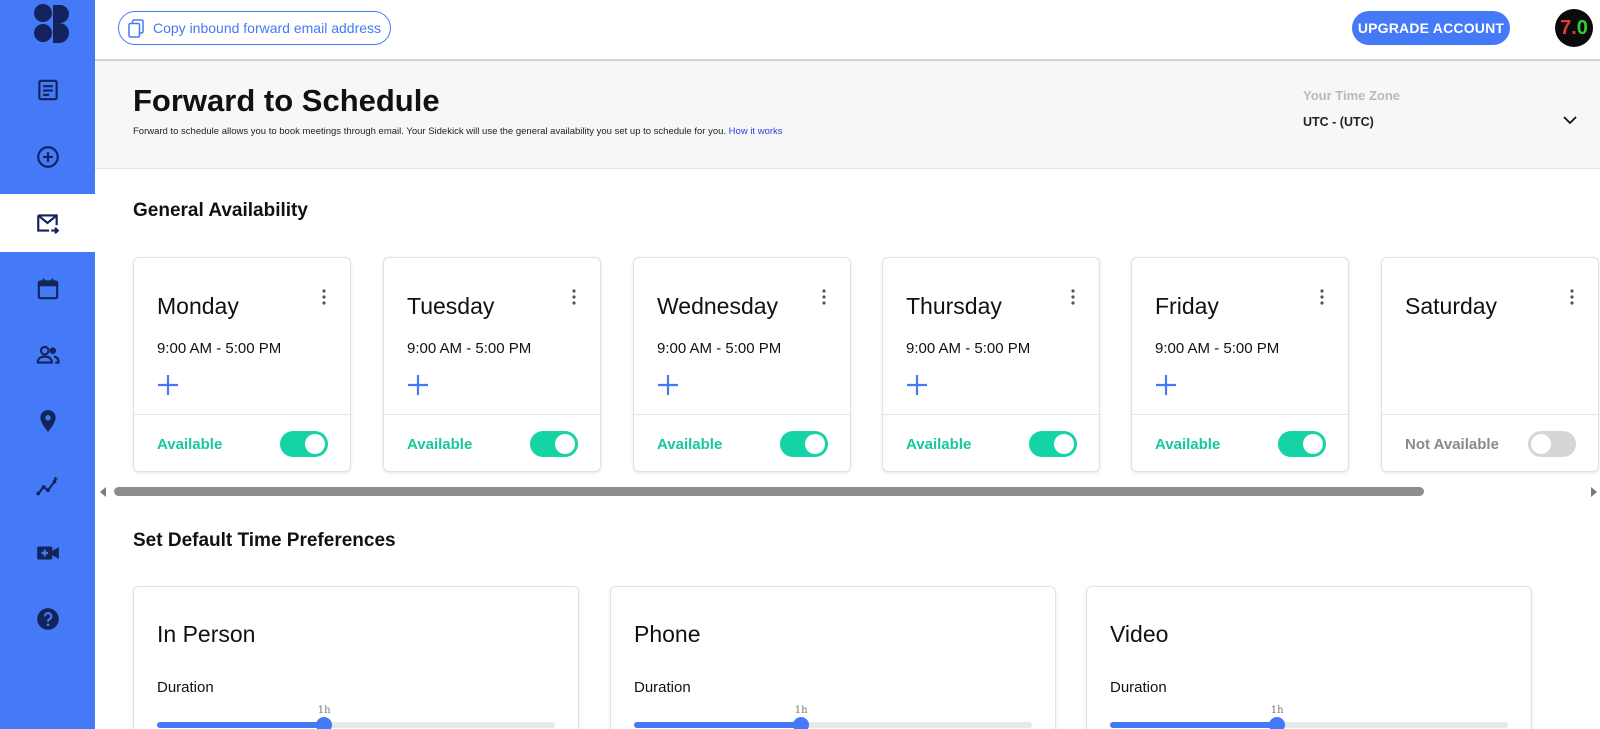  What do you see at coordinates (756, 131) in the screenshot?
I see `how-it-works-link: How it works` at bounding box center [756, 131].